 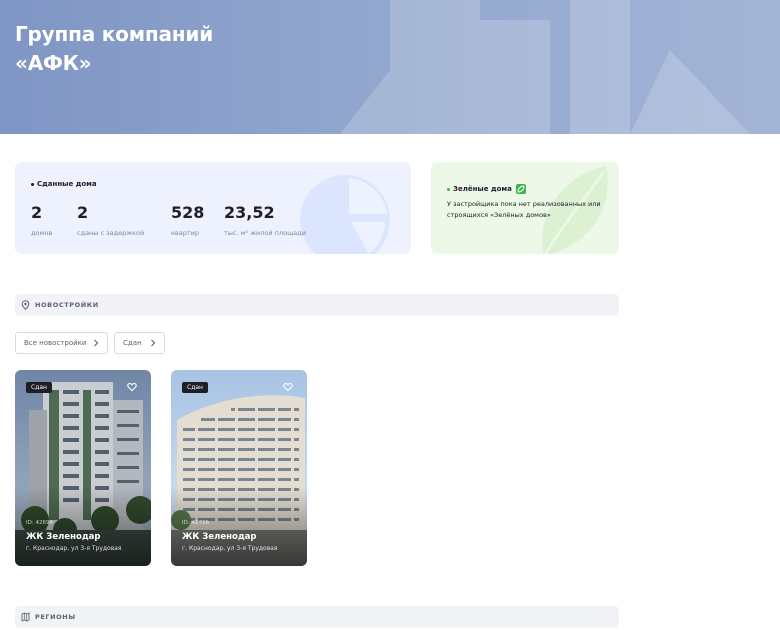 What do you see at coordinates (67, 184) in the screenshot?
I see `completed-houses-label-text: Сданные дома` at bounding box center [67, 184].